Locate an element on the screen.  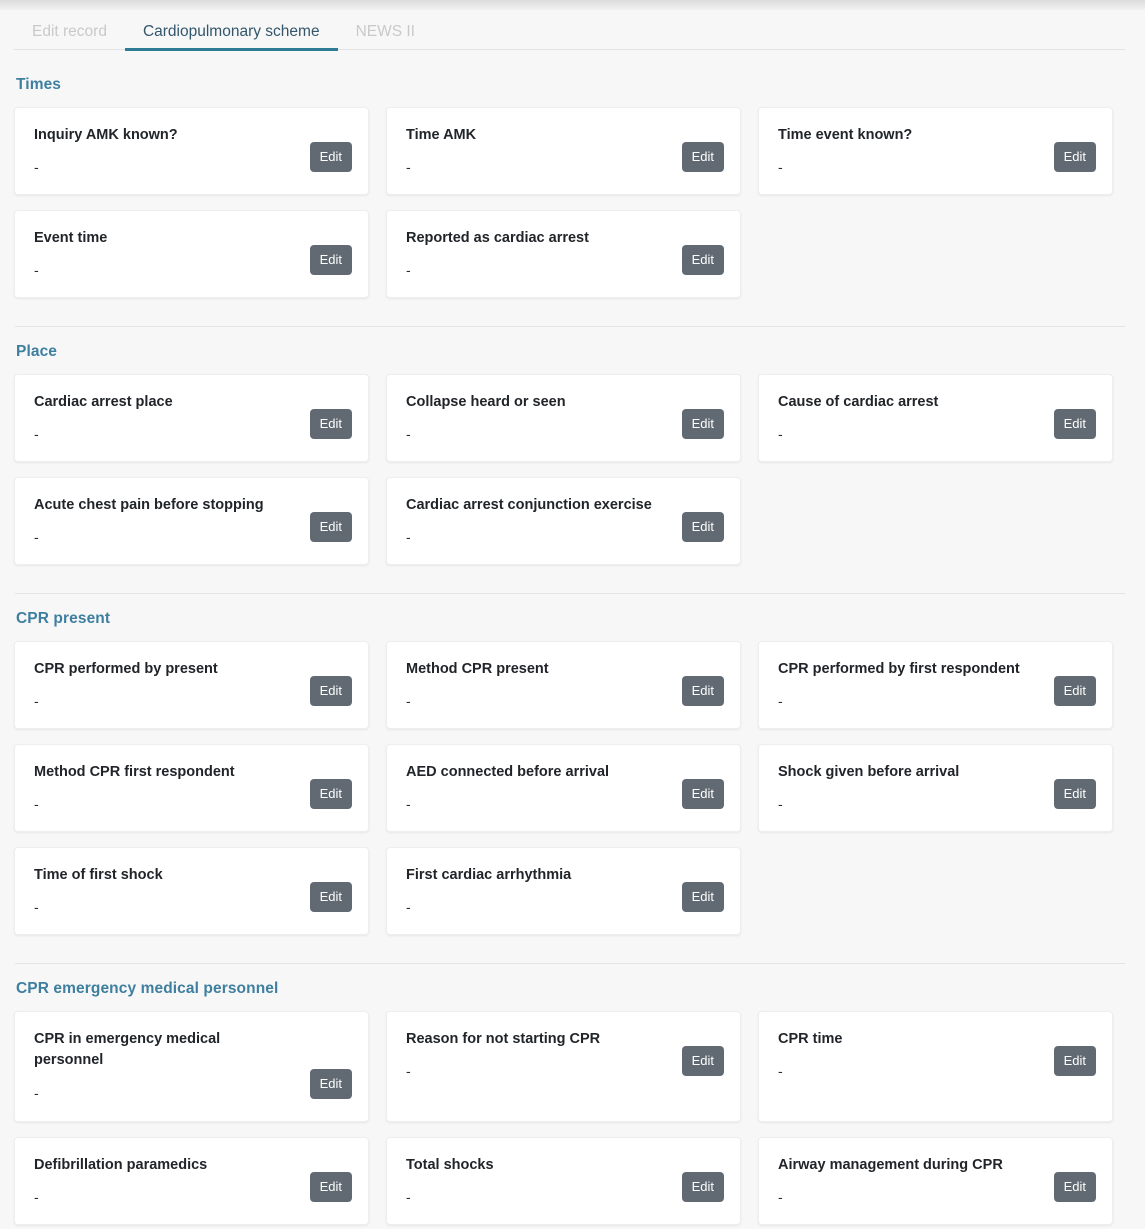
field-label: Time of first shock is located at coordinates (98, 875).